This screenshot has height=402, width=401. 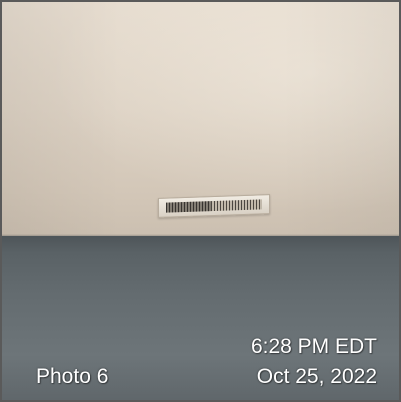 I want to click on timestamp-date: Oct 25, 2022, so click(x=316, y=376).